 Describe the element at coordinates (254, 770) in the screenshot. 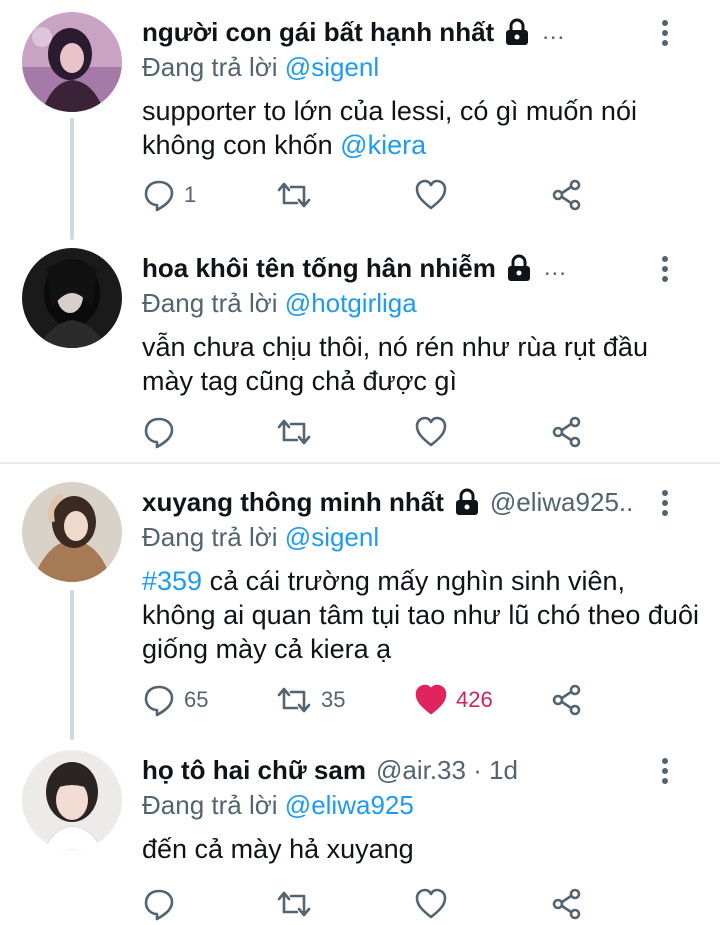

I see `display-name: họ tô hai chữ sam` at that location.